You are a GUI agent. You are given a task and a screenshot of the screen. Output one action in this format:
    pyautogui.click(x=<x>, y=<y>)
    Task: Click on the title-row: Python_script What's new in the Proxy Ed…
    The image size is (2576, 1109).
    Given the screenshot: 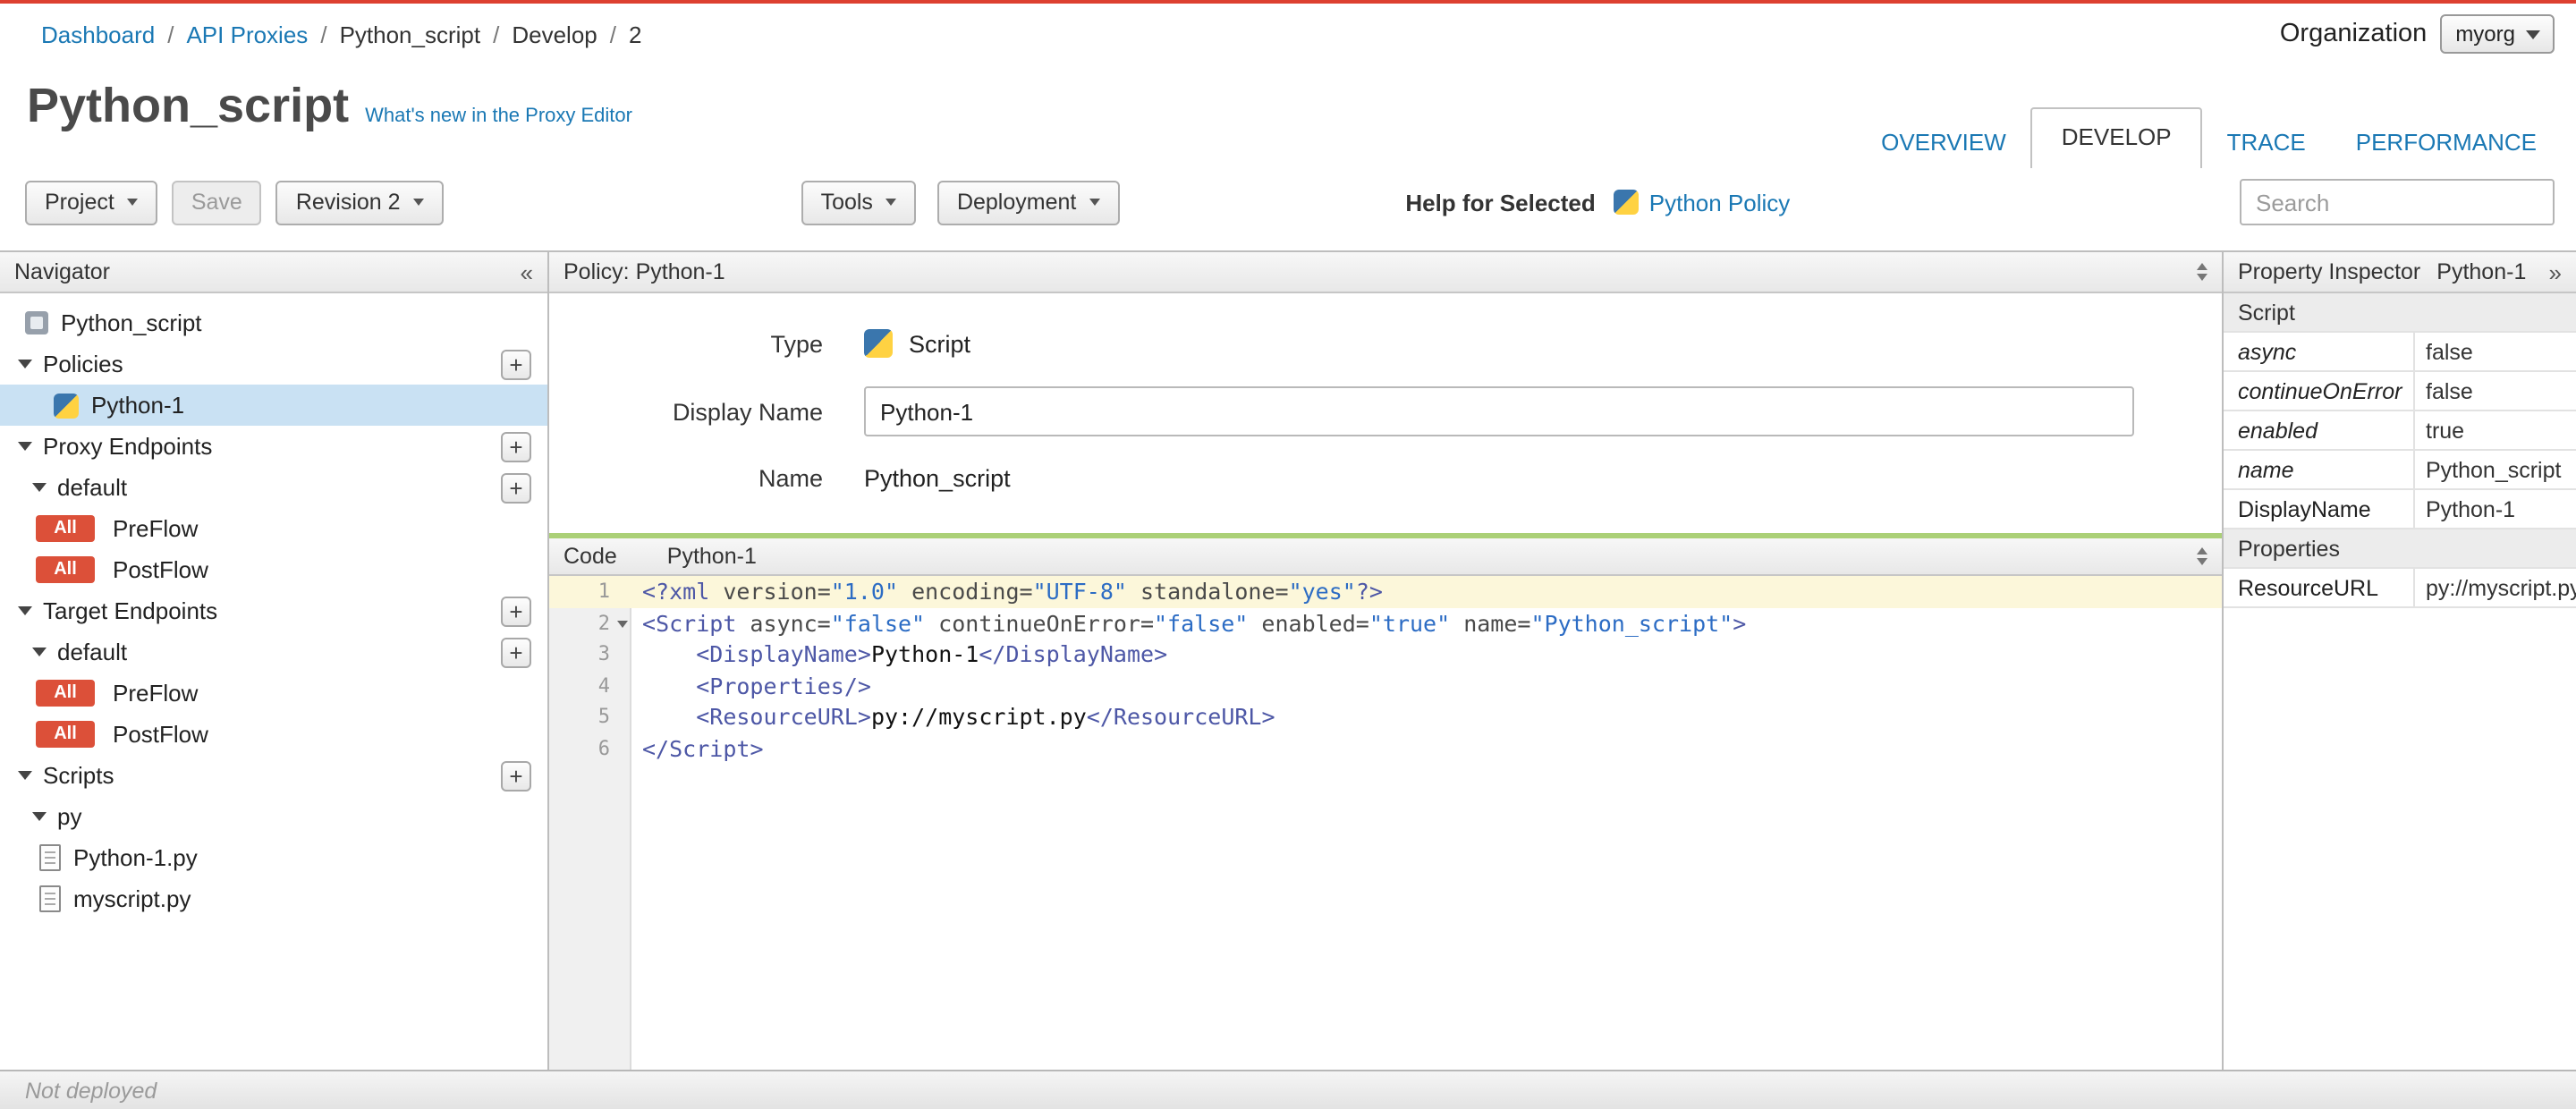 What is the action you would take?
    pyautogui.click(x=329, y=107)
    